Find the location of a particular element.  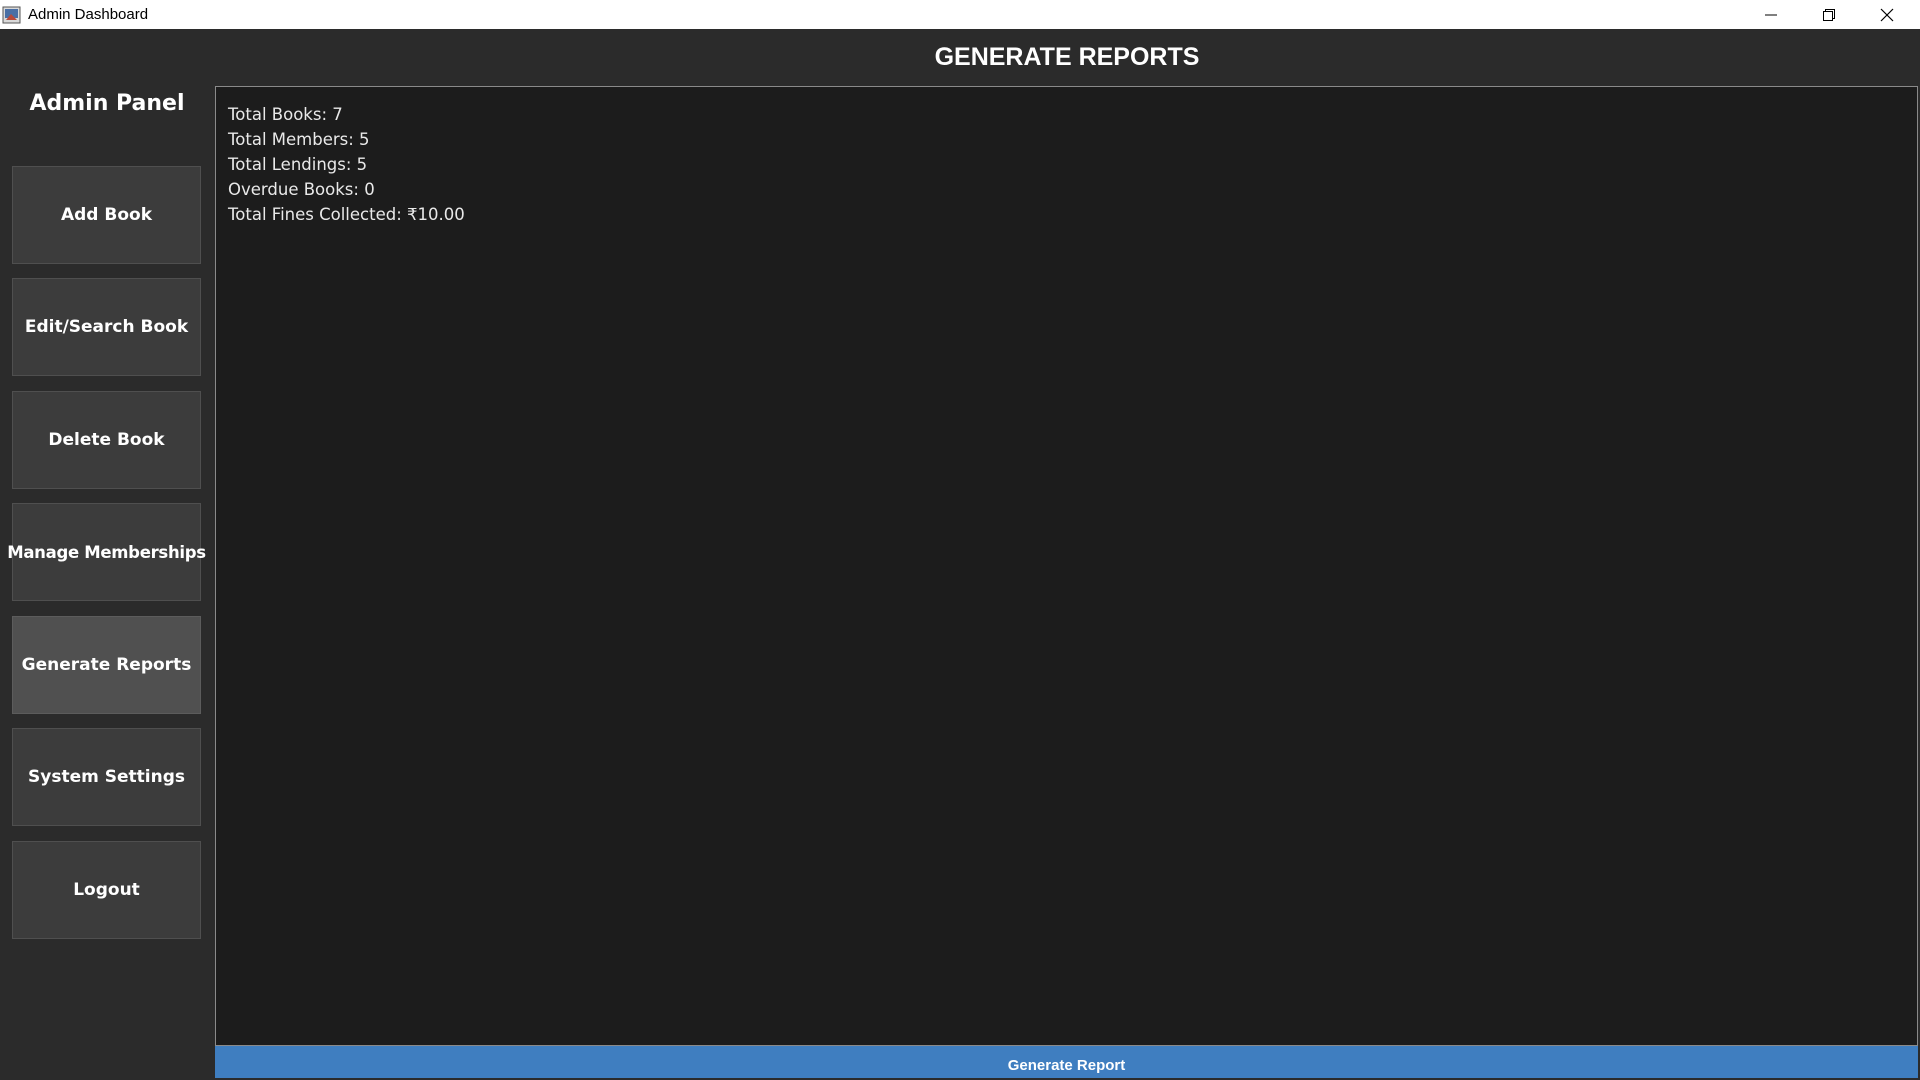

generate-reports-button: Generate Reports is located at coordinates (106, 665).